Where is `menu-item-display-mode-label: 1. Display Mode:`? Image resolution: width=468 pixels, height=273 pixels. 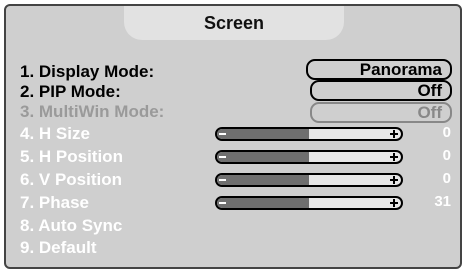
menu-item-display-mode-label: 1. Display Mode: is located at coordinates (87, 72).